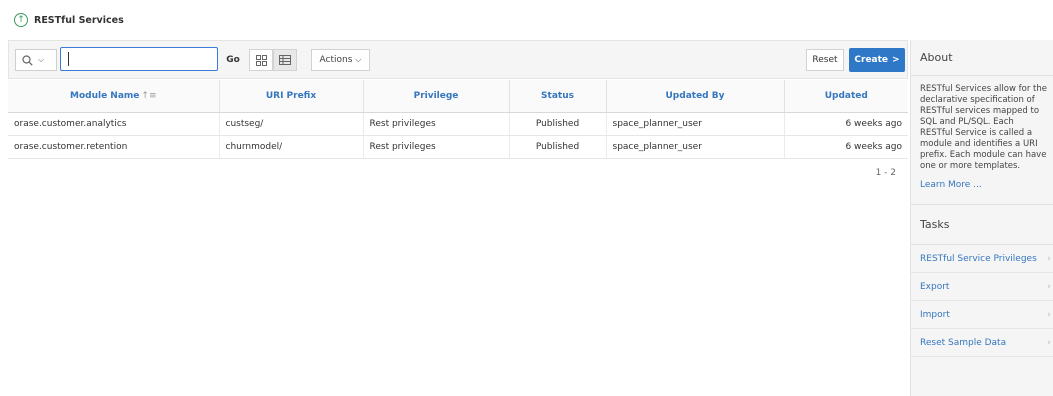 Image resolution: width=1053 pixels, height=396 pixels. I want to click on chevron-right-icon: >, so click(896, 60).